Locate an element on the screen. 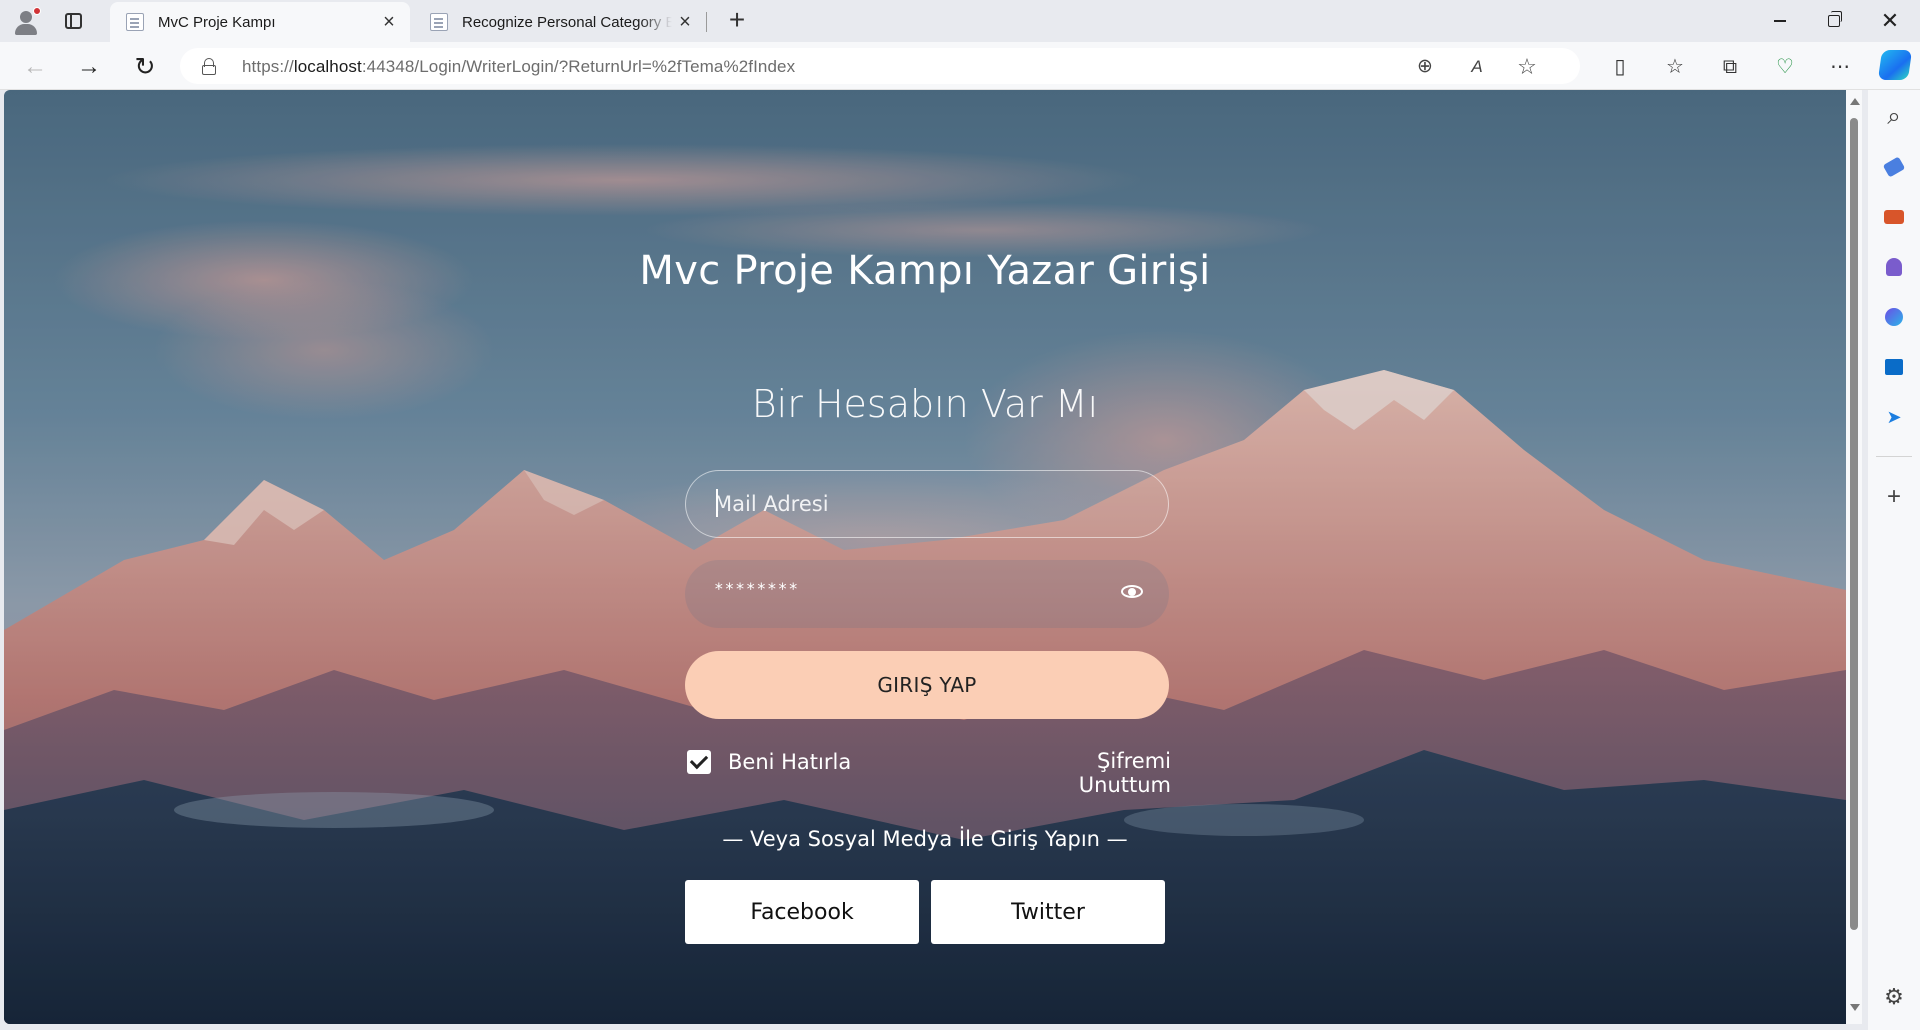  sidebar-divider is located at coordinates (1894, 456).